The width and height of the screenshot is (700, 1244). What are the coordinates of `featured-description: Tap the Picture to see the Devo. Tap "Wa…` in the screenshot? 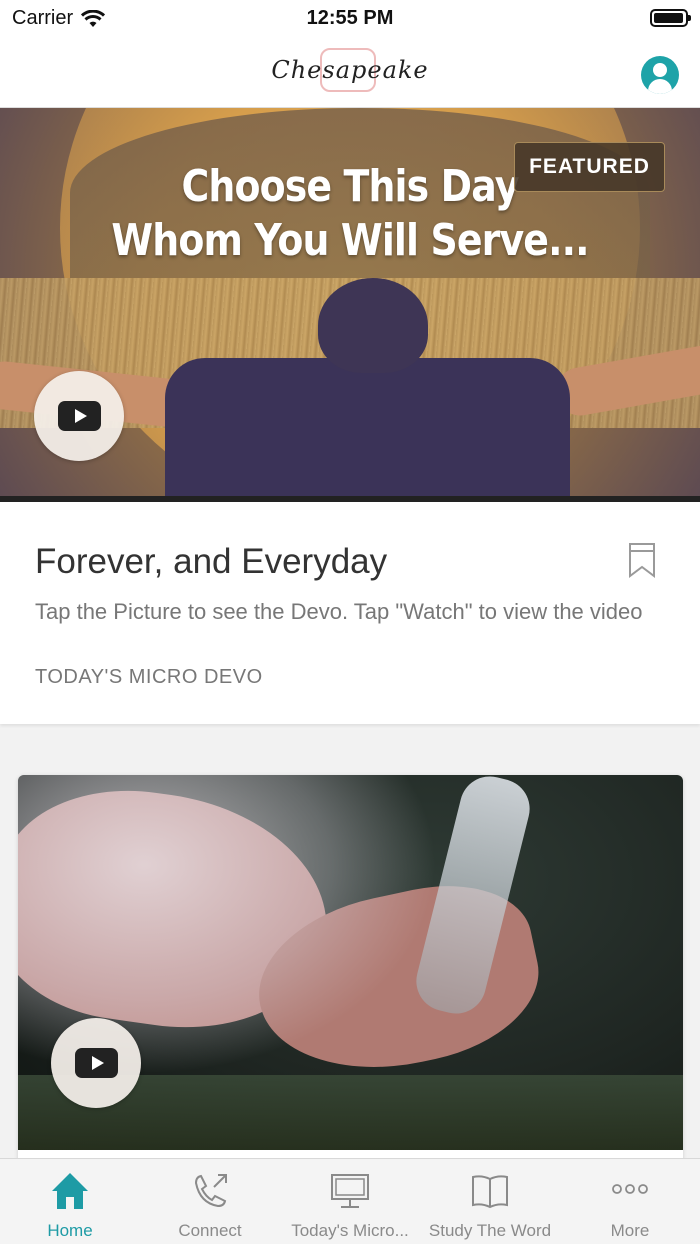 It's located at (339, 611).